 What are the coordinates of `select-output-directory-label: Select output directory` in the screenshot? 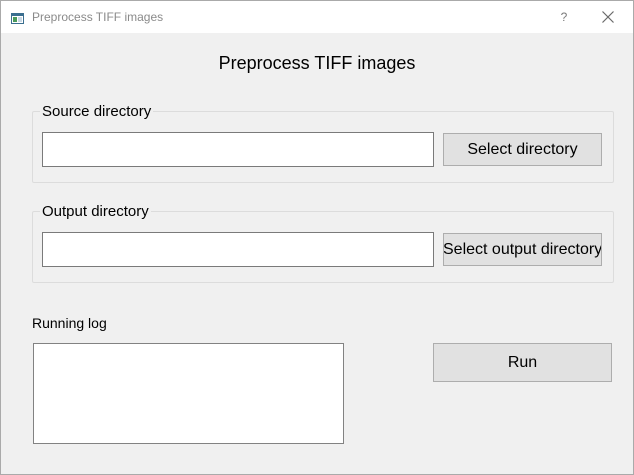 It's located at (522, 249).